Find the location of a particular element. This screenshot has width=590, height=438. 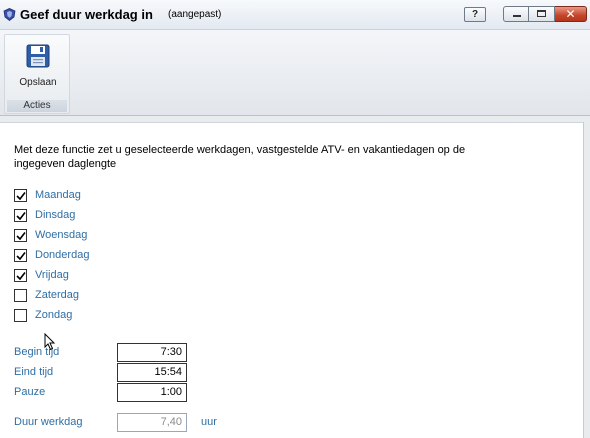

friday-checkbox is located at coordinates (20, 275).